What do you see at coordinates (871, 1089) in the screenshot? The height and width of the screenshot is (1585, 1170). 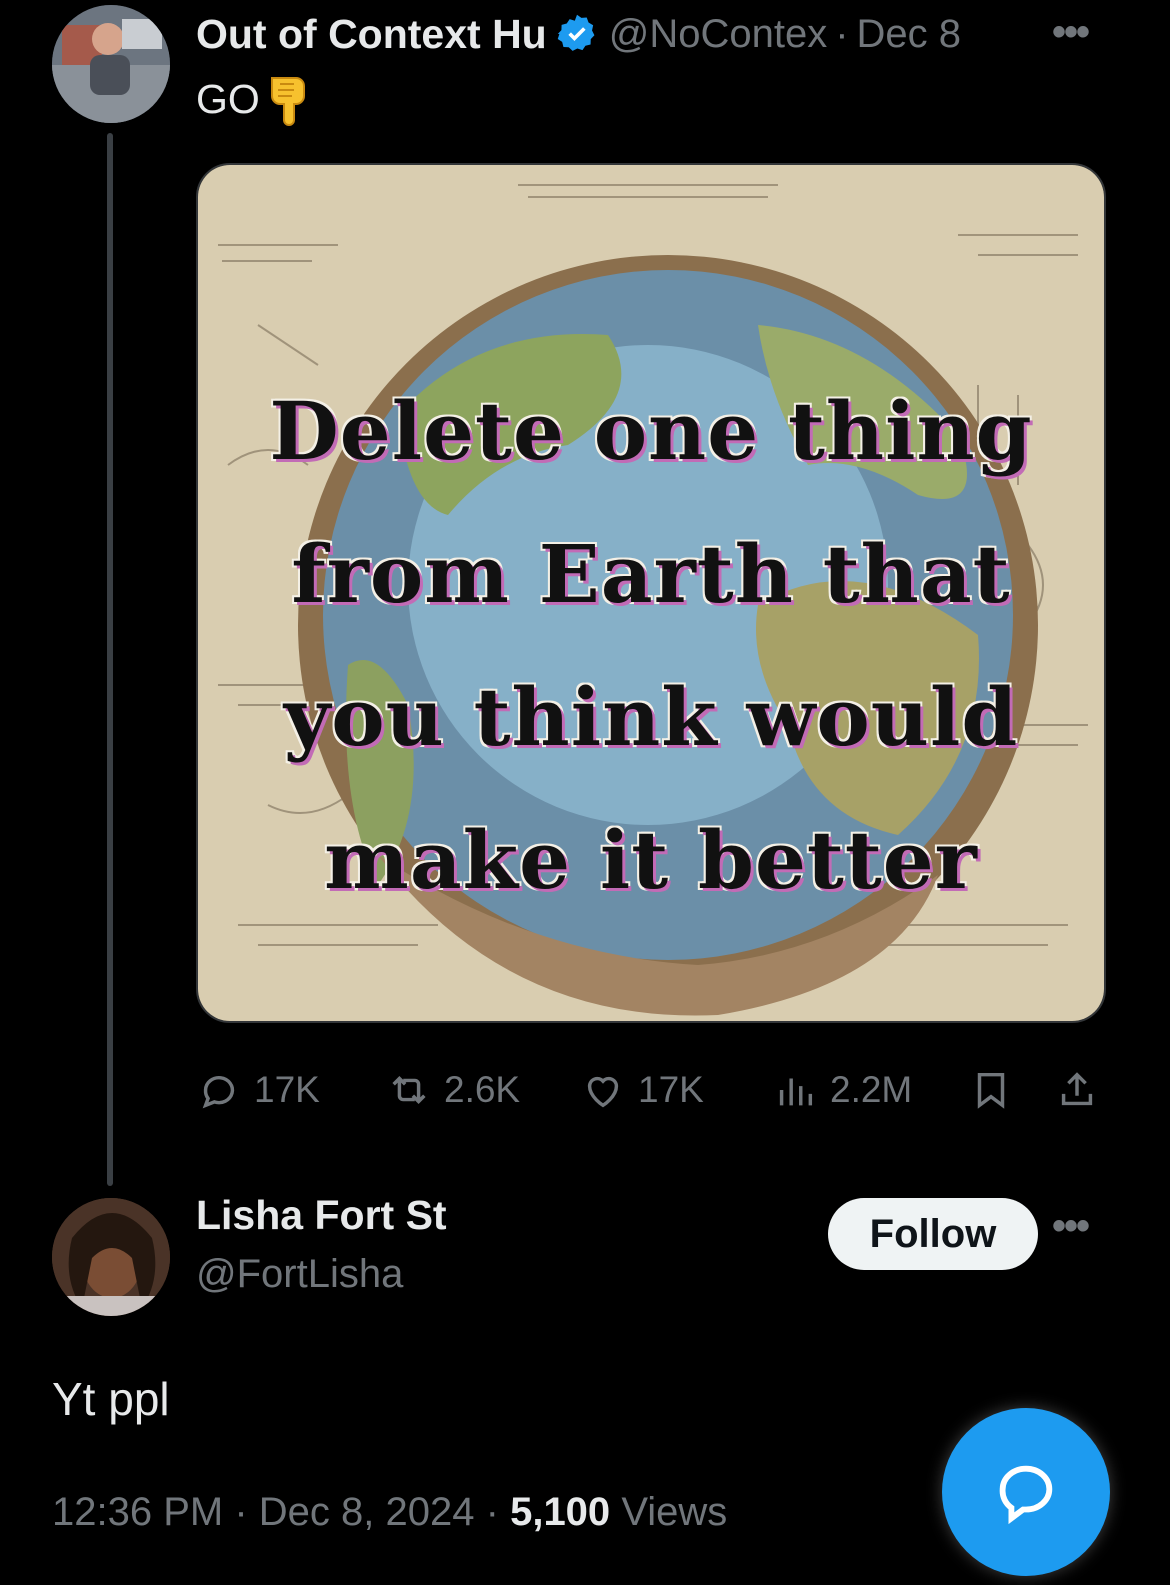 I see `views-count: 2.2M` at bounding box center [871, 1089].